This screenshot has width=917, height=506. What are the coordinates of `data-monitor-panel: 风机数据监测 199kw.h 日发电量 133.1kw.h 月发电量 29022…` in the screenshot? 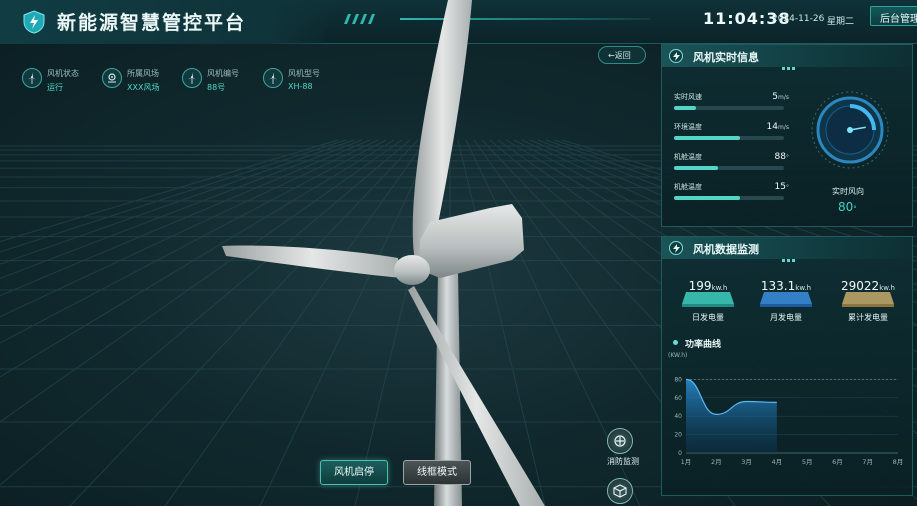 It's located at (787, 366).